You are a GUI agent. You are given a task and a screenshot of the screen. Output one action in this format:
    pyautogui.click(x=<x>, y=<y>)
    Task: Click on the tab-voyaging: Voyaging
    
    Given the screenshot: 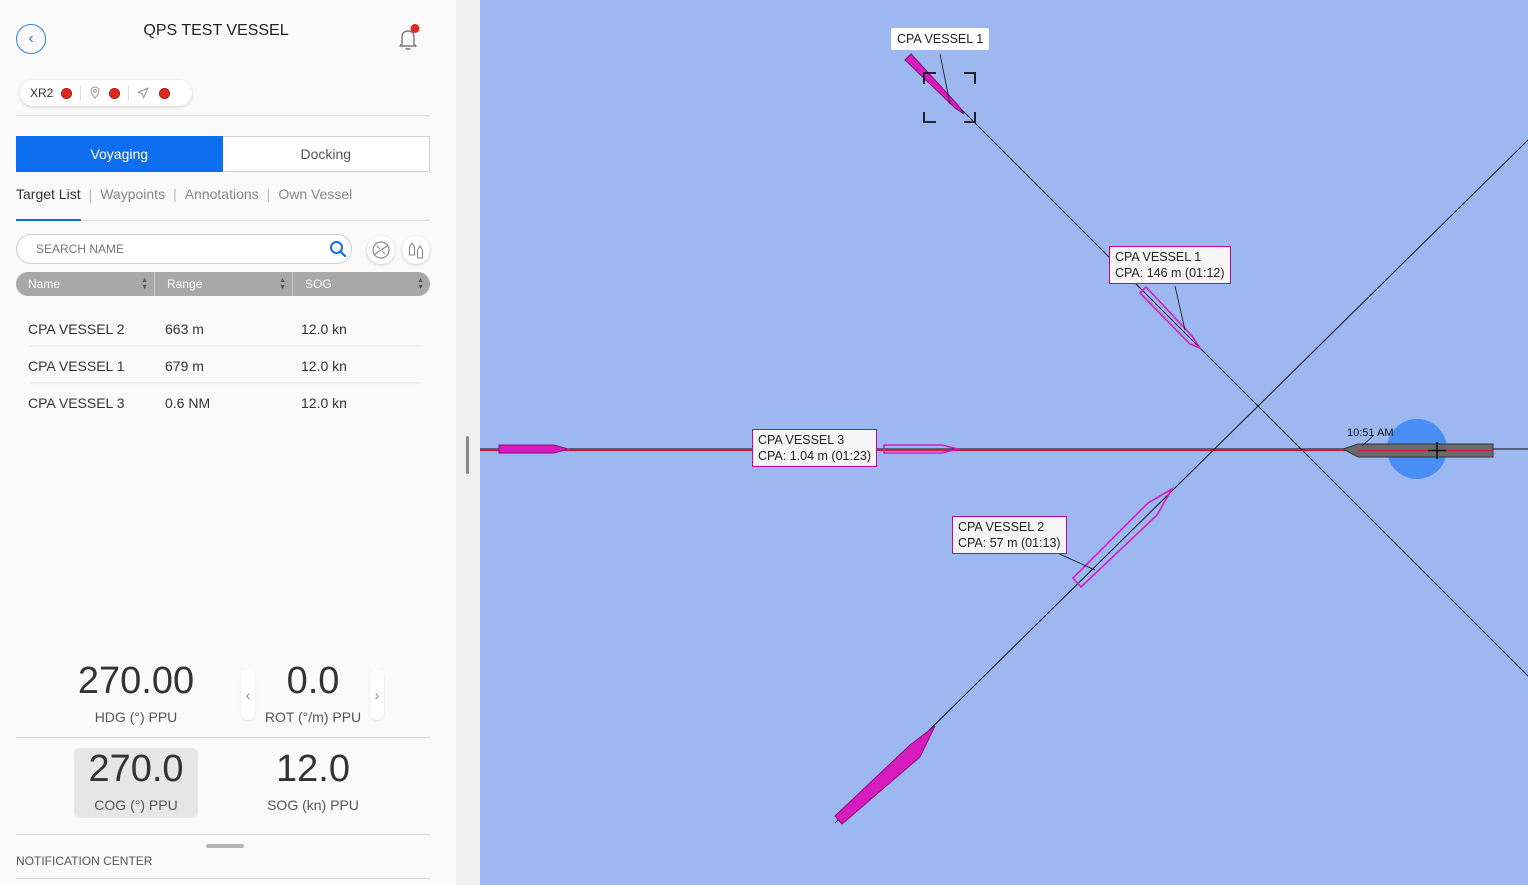 What is the action you would take?
    pyautogui.click(x=119, y=154)
    